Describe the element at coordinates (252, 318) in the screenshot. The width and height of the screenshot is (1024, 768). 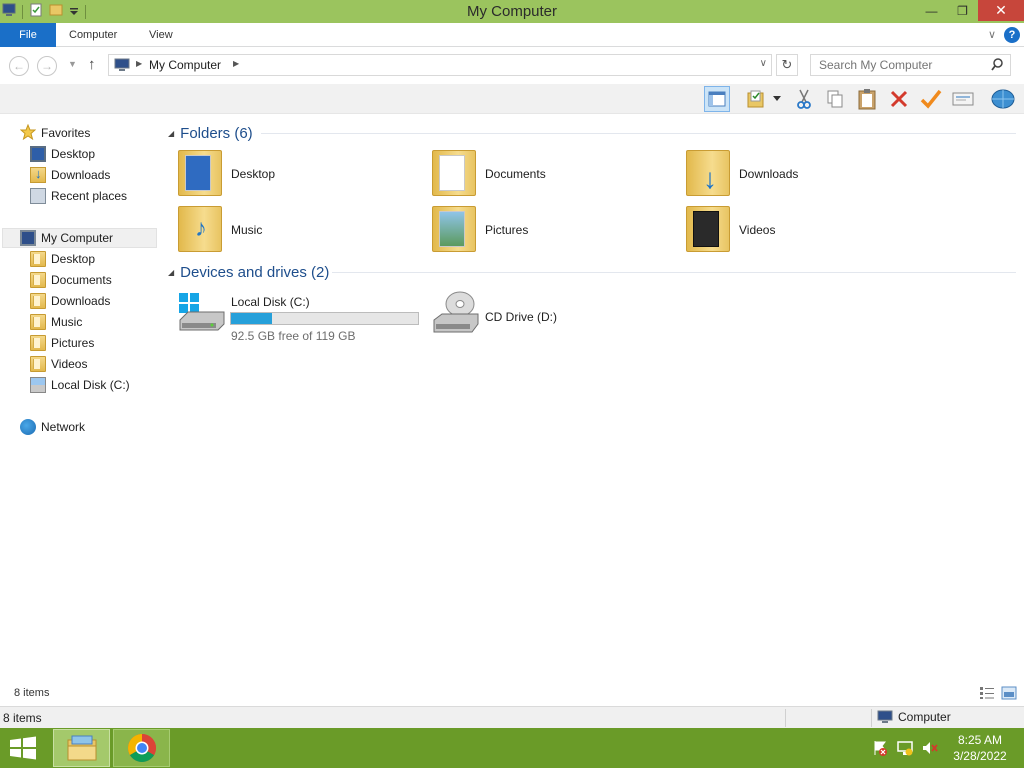
I see `disk-usage-fill` at that location.